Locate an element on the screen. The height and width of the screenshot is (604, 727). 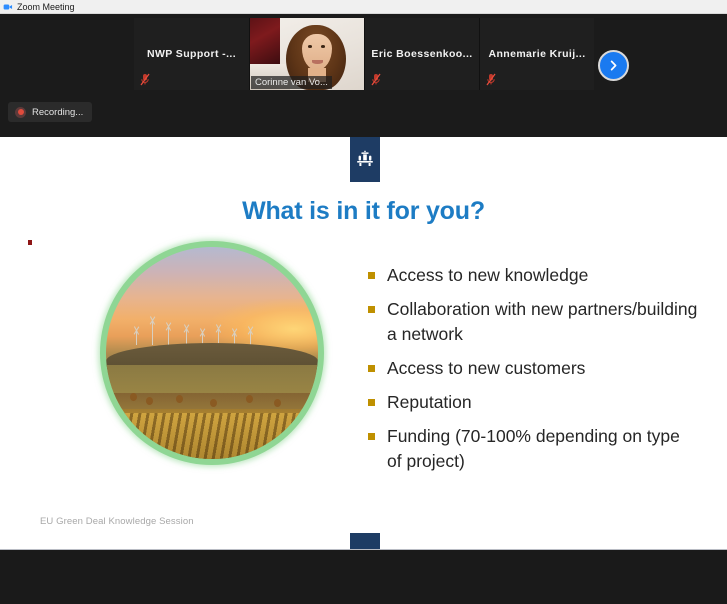
rijksoverheid-logo is located at coordinates (365, 159).